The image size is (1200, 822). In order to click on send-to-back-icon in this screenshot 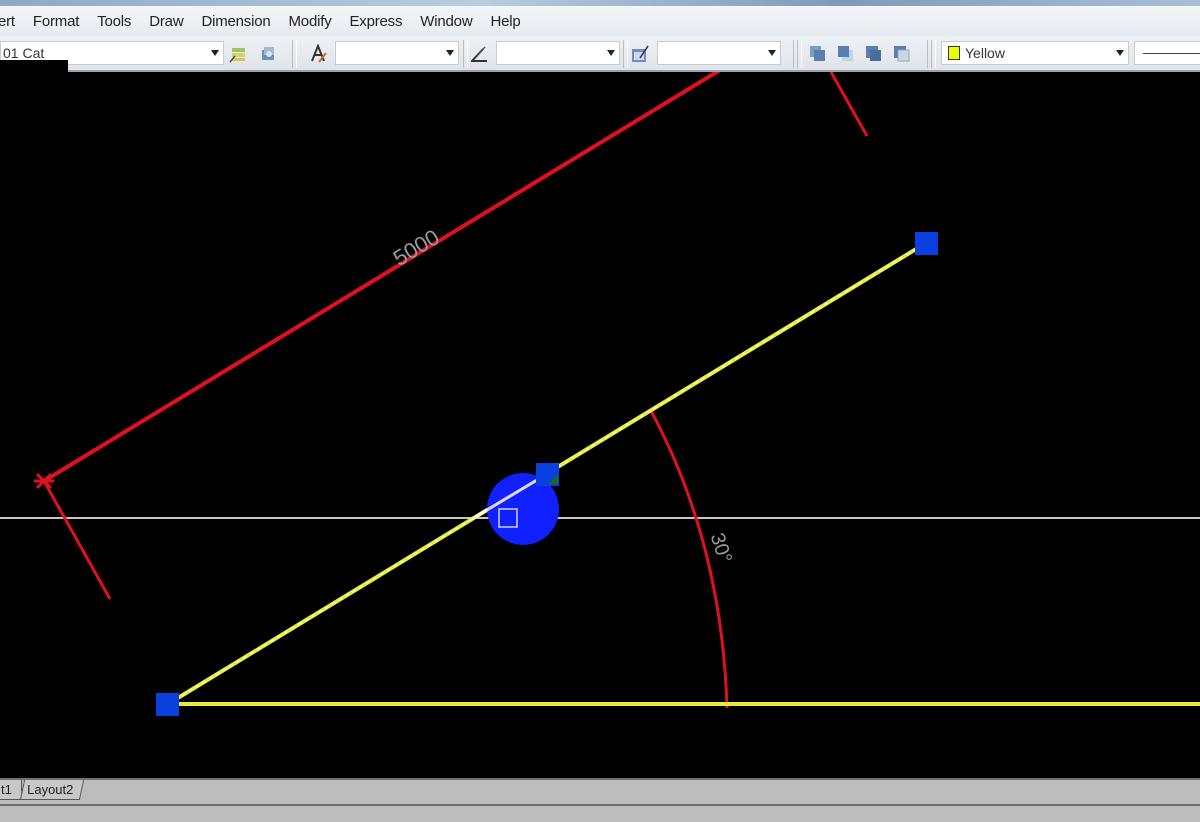, I will do `click(846, 54)`.